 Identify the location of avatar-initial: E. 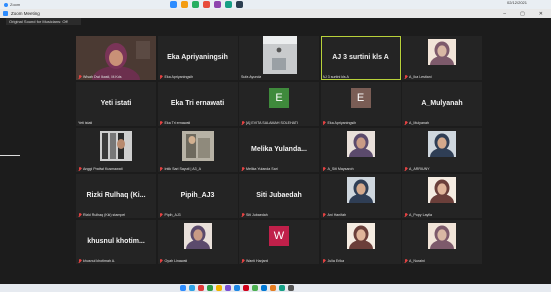
(360, 98).